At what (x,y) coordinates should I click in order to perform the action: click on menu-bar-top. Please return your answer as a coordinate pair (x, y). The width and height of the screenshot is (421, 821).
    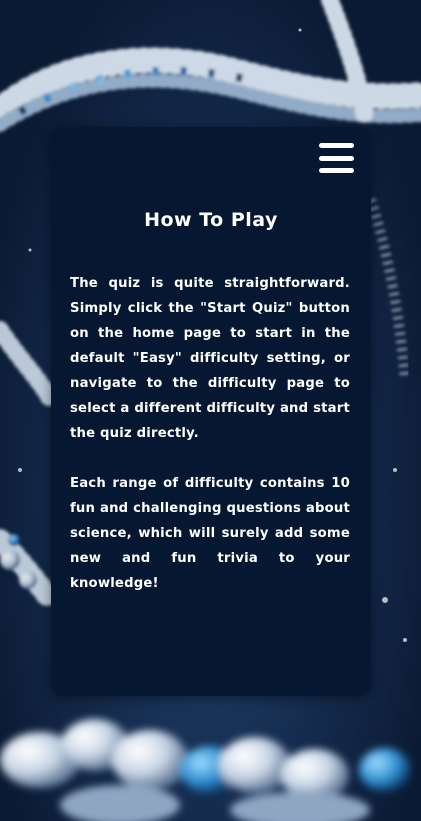
    Looking at the image, I should click on (336, 145).